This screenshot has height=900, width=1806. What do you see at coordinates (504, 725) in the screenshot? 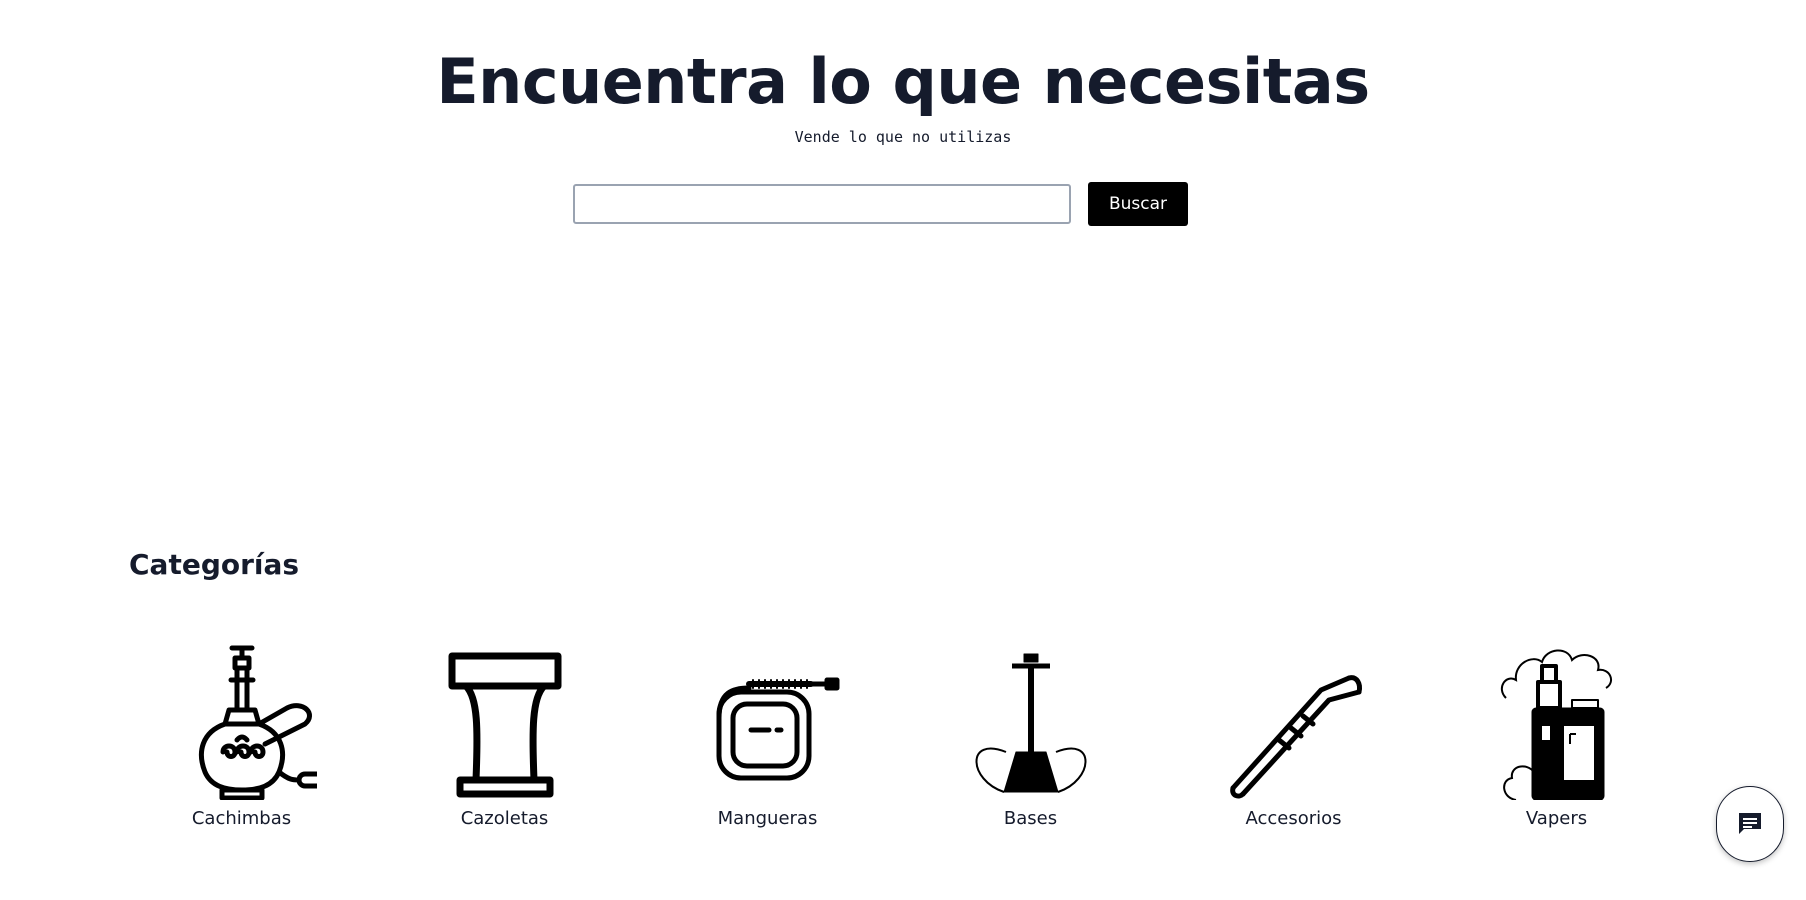
I see `bowl-icon` at bounding box center [504, 725].